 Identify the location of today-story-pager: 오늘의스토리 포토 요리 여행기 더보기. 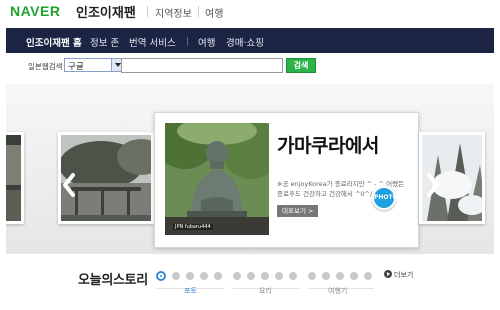
(250, 282).